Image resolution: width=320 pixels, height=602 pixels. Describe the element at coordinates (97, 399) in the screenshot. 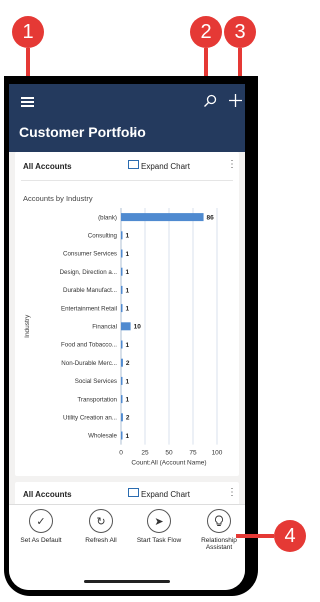

I see `category-label: Transportation` at that location.